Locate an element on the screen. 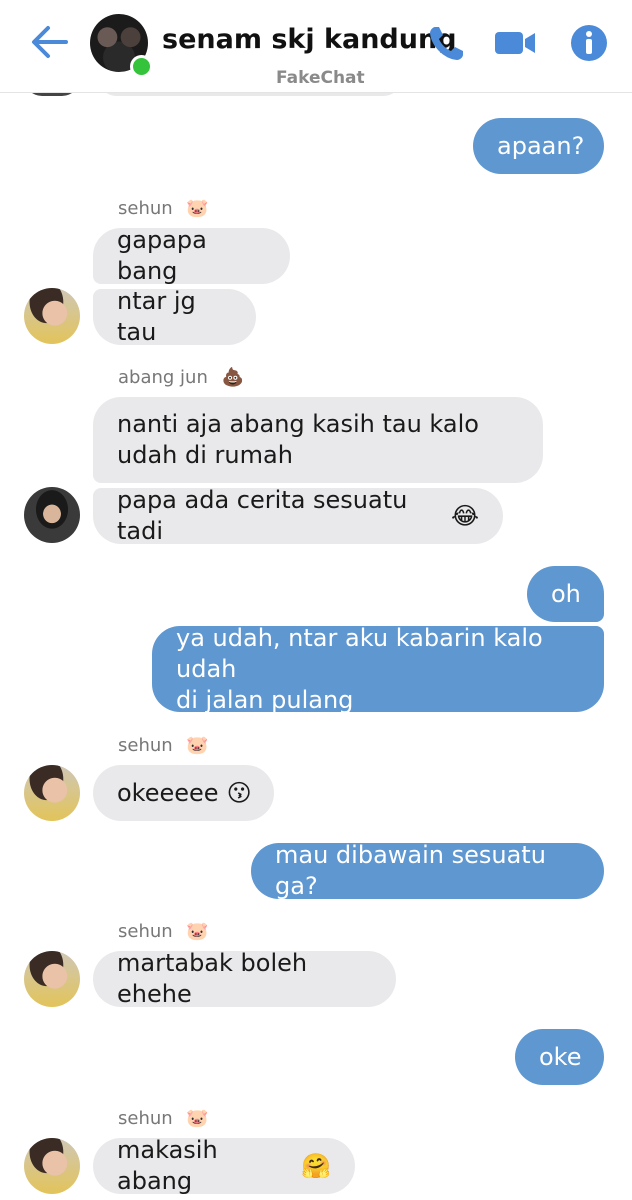 The image size is (632, 1200). laughing-emoji-icon: 😂 is located at coordinates (464, 515).